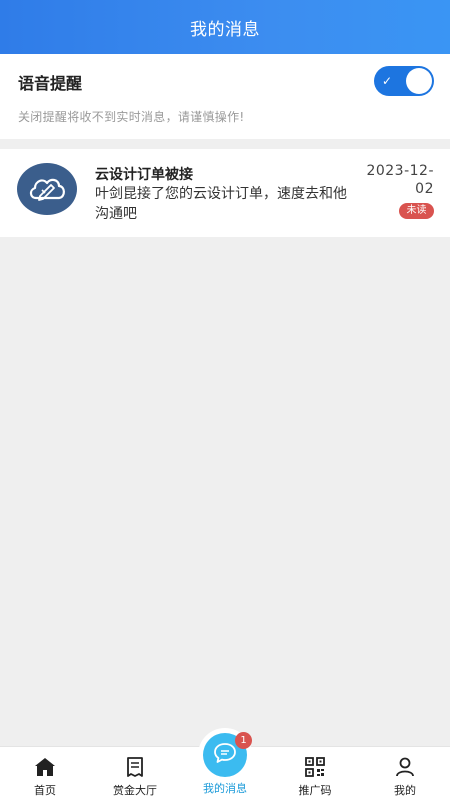  Describe the element at coordinates (225, 29) in the screenshot. I see `page-title: 我的消息` at that location.